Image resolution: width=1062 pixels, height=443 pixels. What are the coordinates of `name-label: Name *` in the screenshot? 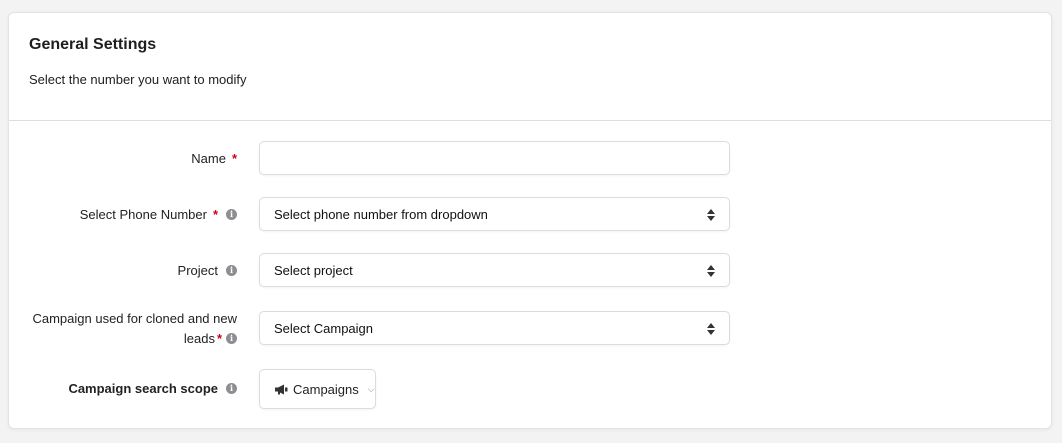 It's located at (214, 159).